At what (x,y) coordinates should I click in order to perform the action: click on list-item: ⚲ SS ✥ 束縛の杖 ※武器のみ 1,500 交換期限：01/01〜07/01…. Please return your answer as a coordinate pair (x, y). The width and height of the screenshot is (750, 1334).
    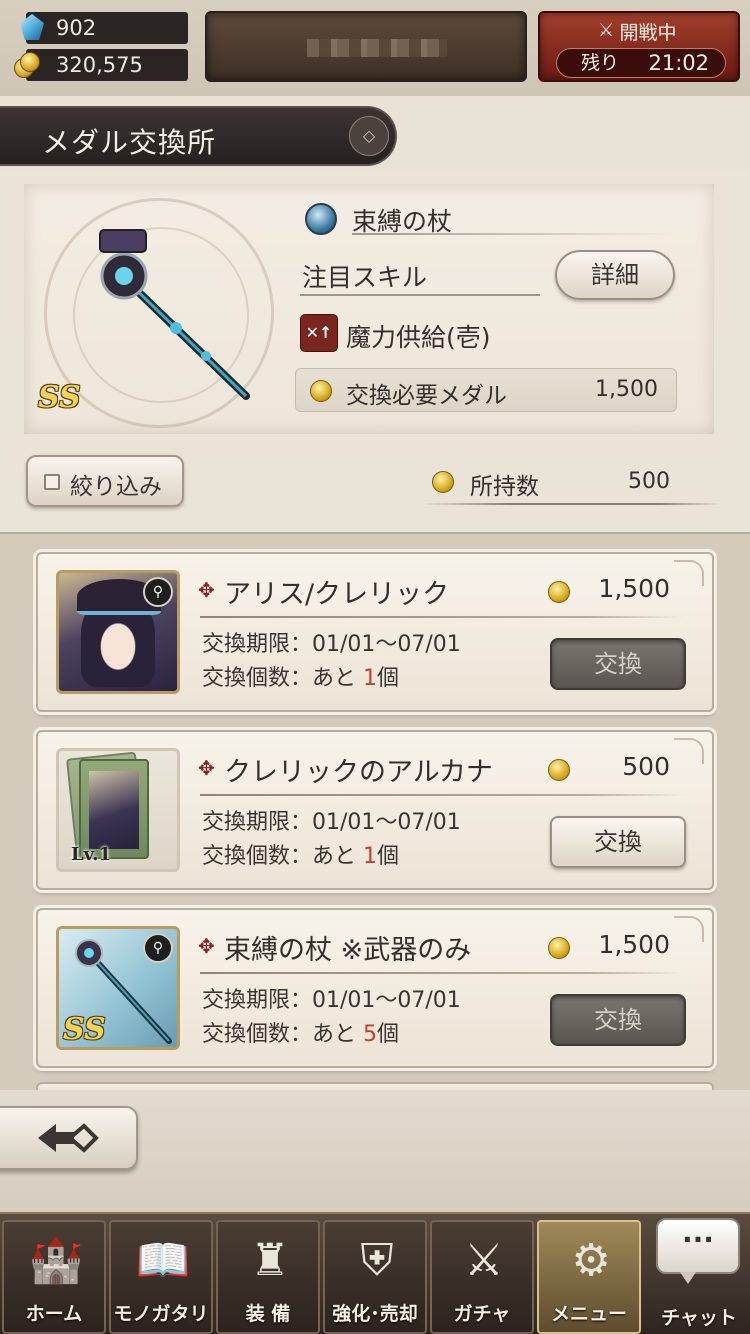
    Looking at the image, I should click on (375, 988).